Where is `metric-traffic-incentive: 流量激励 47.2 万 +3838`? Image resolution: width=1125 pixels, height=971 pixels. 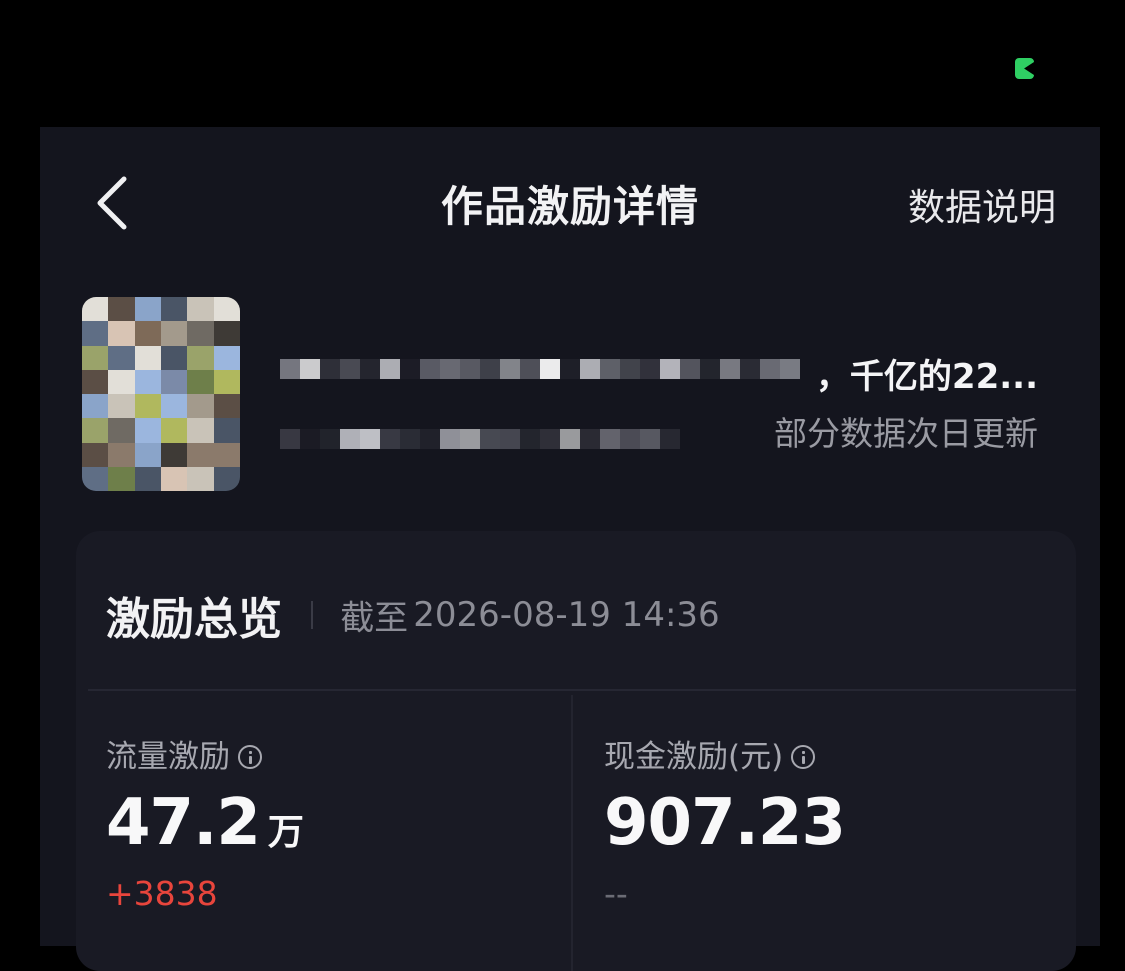
metric-traffic-incentive: 流量激励 47.2 万 +3838 is located at coordinates (205, 822).